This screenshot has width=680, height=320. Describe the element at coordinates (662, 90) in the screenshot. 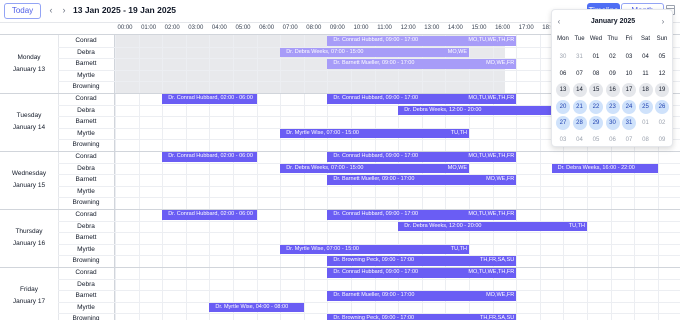

I see `date-cell: 19` at that location.